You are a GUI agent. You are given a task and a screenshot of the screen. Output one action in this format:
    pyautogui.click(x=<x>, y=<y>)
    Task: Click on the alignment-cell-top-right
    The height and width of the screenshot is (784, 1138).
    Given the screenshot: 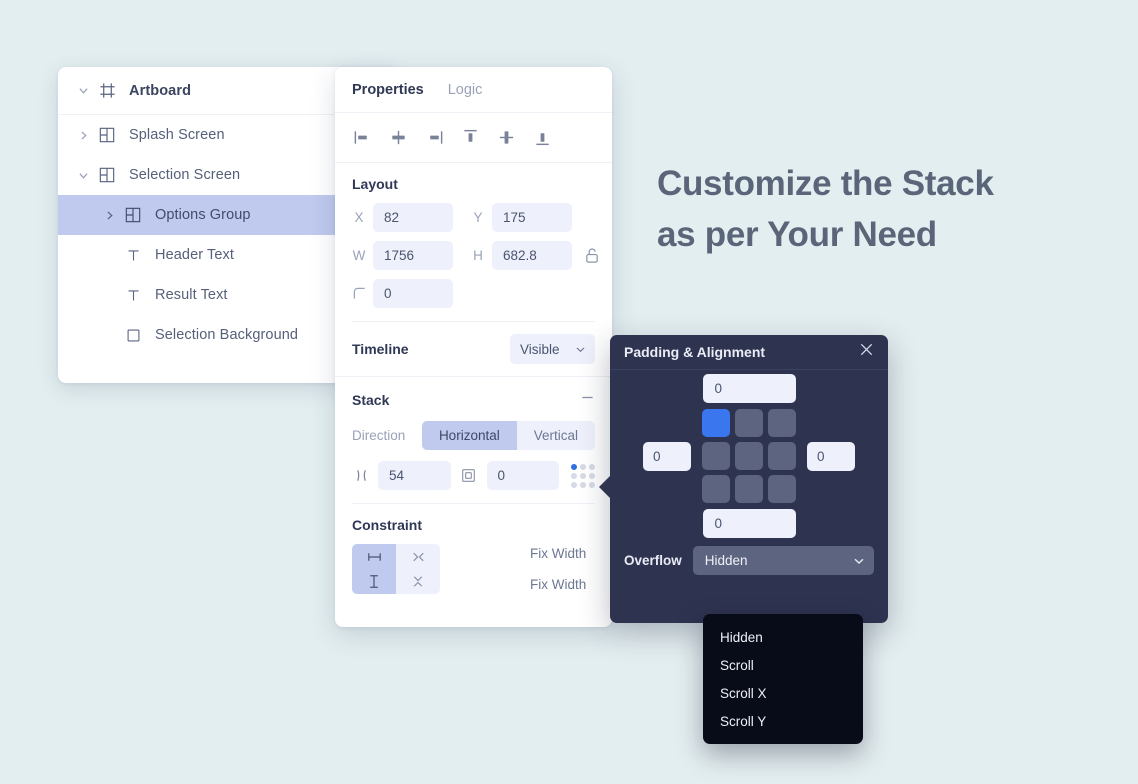 What is the action you would take?
    pyautogui.click(x=782, y=423)
    